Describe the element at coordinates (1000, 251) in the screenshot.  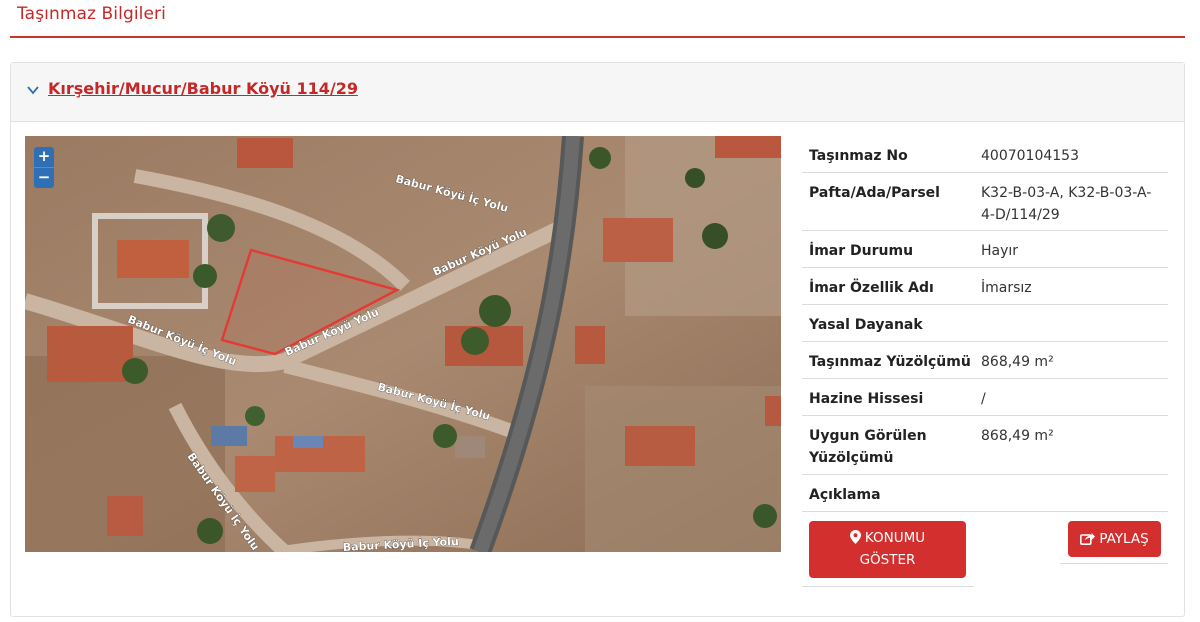
I see `detail-value: Hayır` at that location.